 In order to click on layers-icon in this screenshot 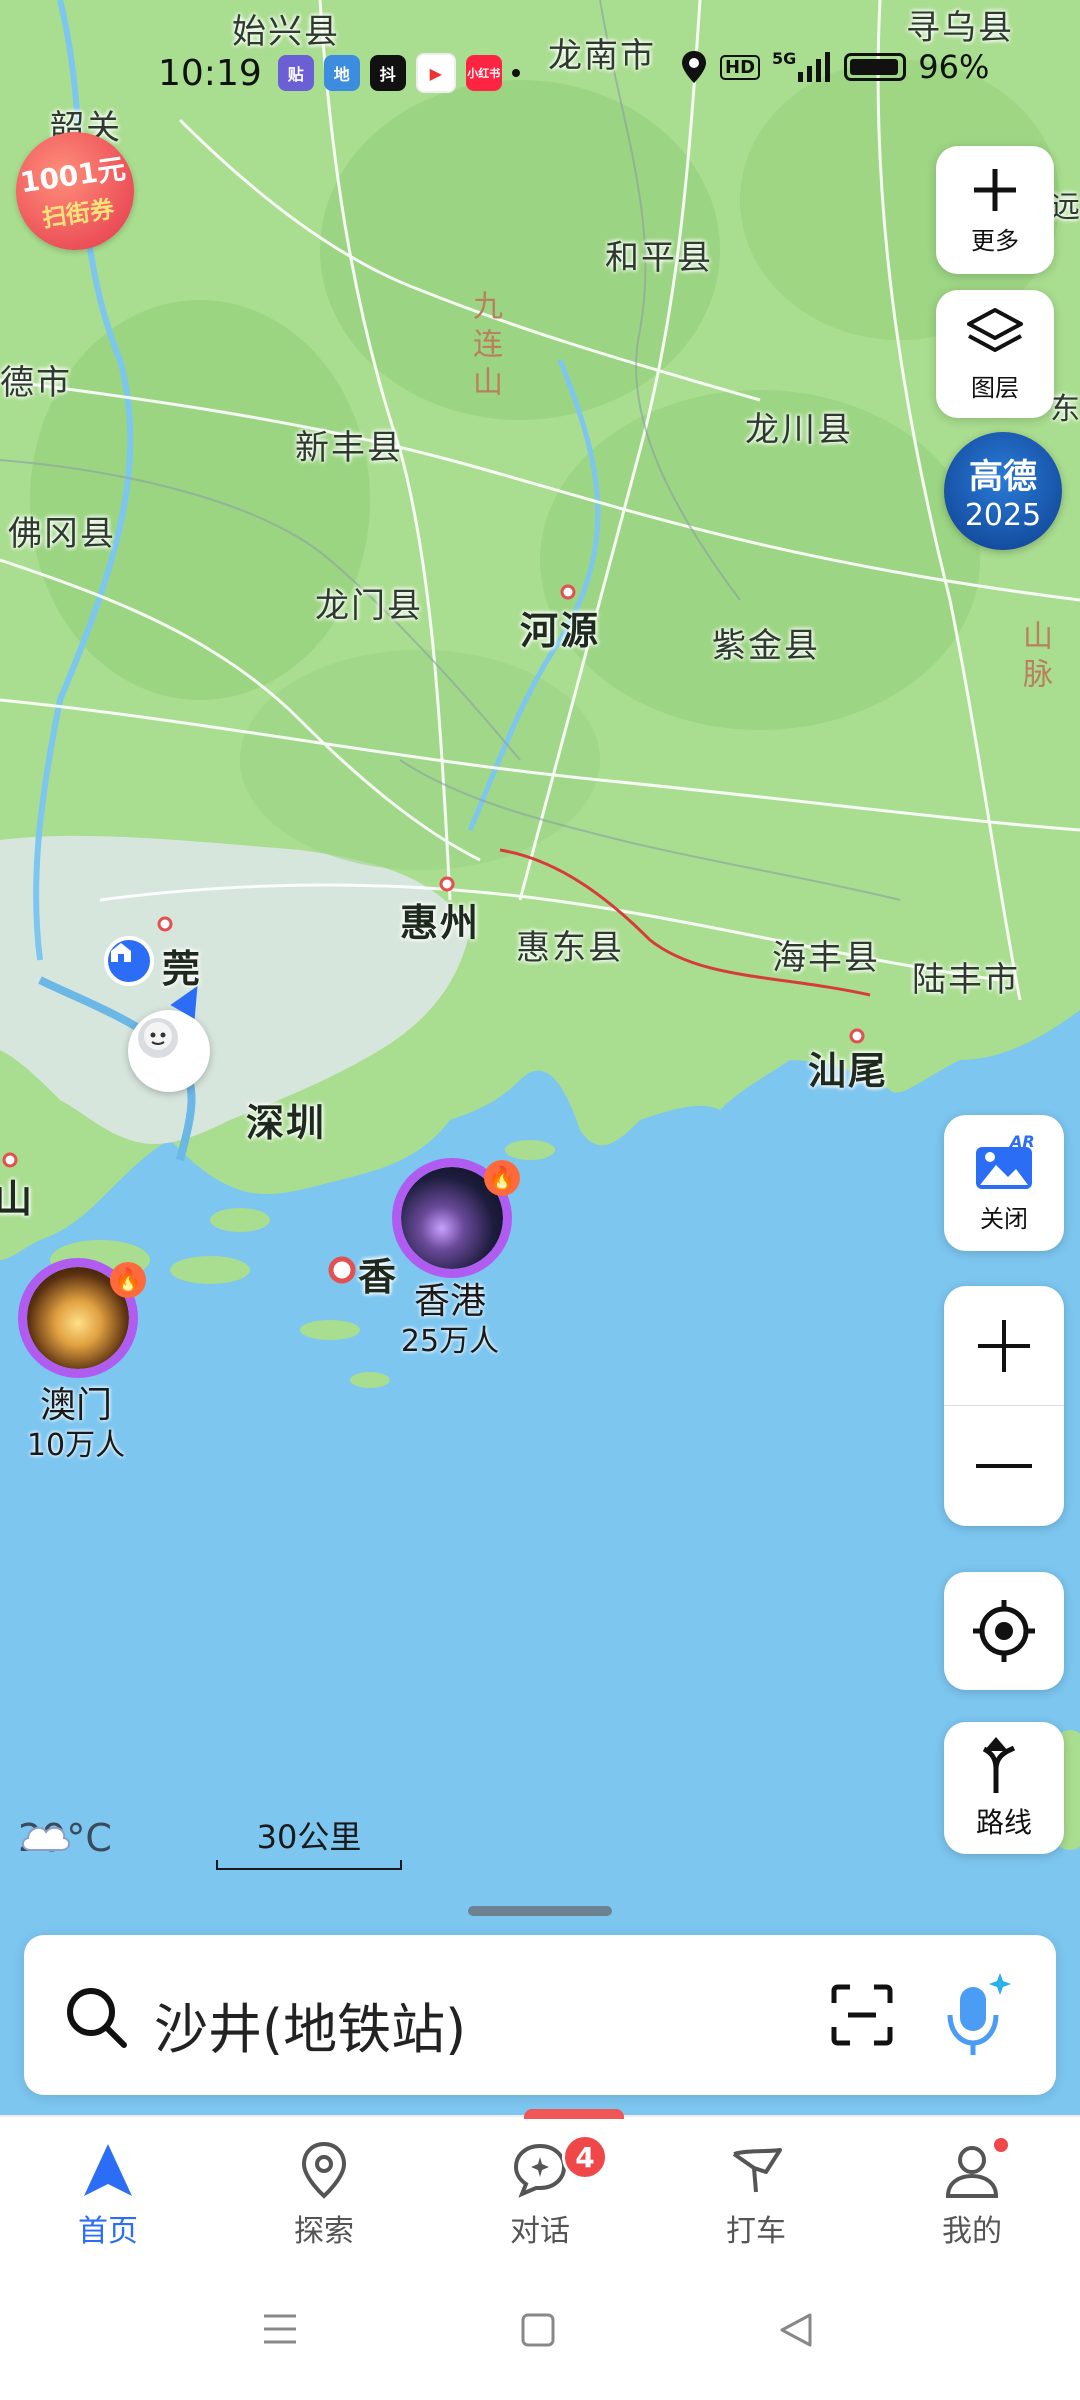, I will do `click(995, 329)`.